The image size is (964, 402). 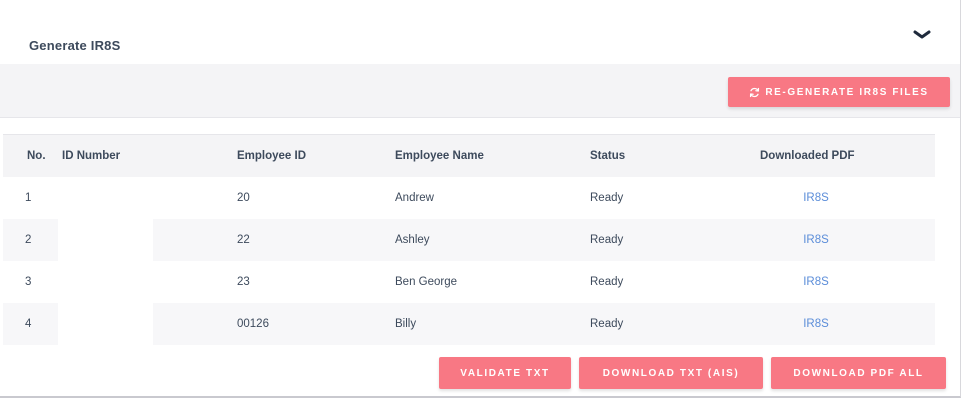 I want to click on regenerate-ir8s-button: RE-GENERATE IR8S FILES, so click(x=839, y=92).